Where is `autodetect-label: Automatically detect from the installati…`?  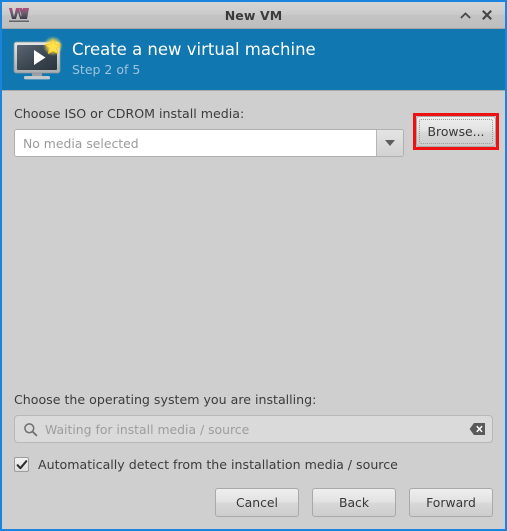 autodetect-label: Automatically detect from the installati… is located at coordinates (218, 464).